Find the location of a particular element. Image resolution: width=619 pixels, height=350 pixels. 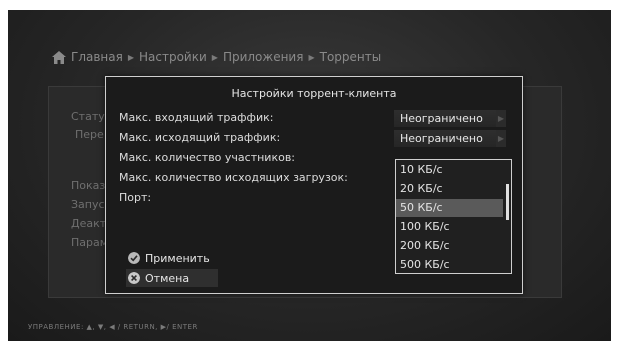

cancel-button: Отмена is located at coordinates (172, 278).